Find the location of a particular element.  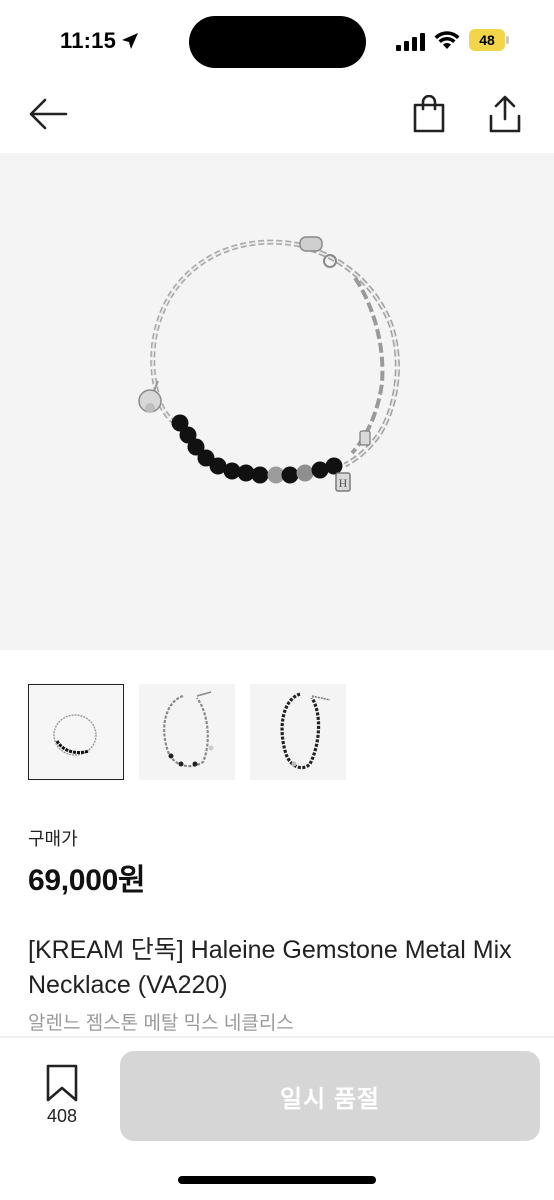

battery-indicator: 48 is located at coordinates (489, 40).